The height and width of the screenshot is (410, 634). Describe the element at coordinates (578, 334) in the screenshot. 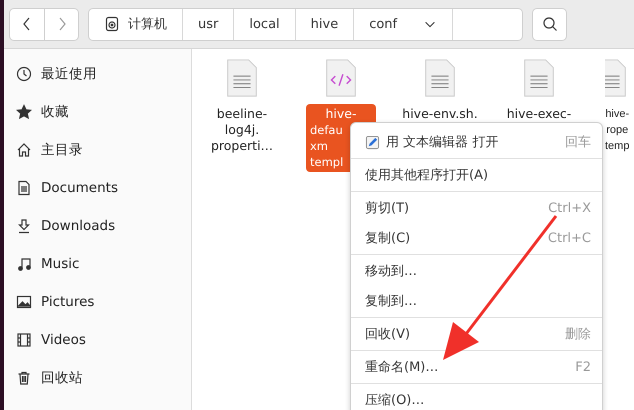

I see `shortcut-label: 删除` at that location.